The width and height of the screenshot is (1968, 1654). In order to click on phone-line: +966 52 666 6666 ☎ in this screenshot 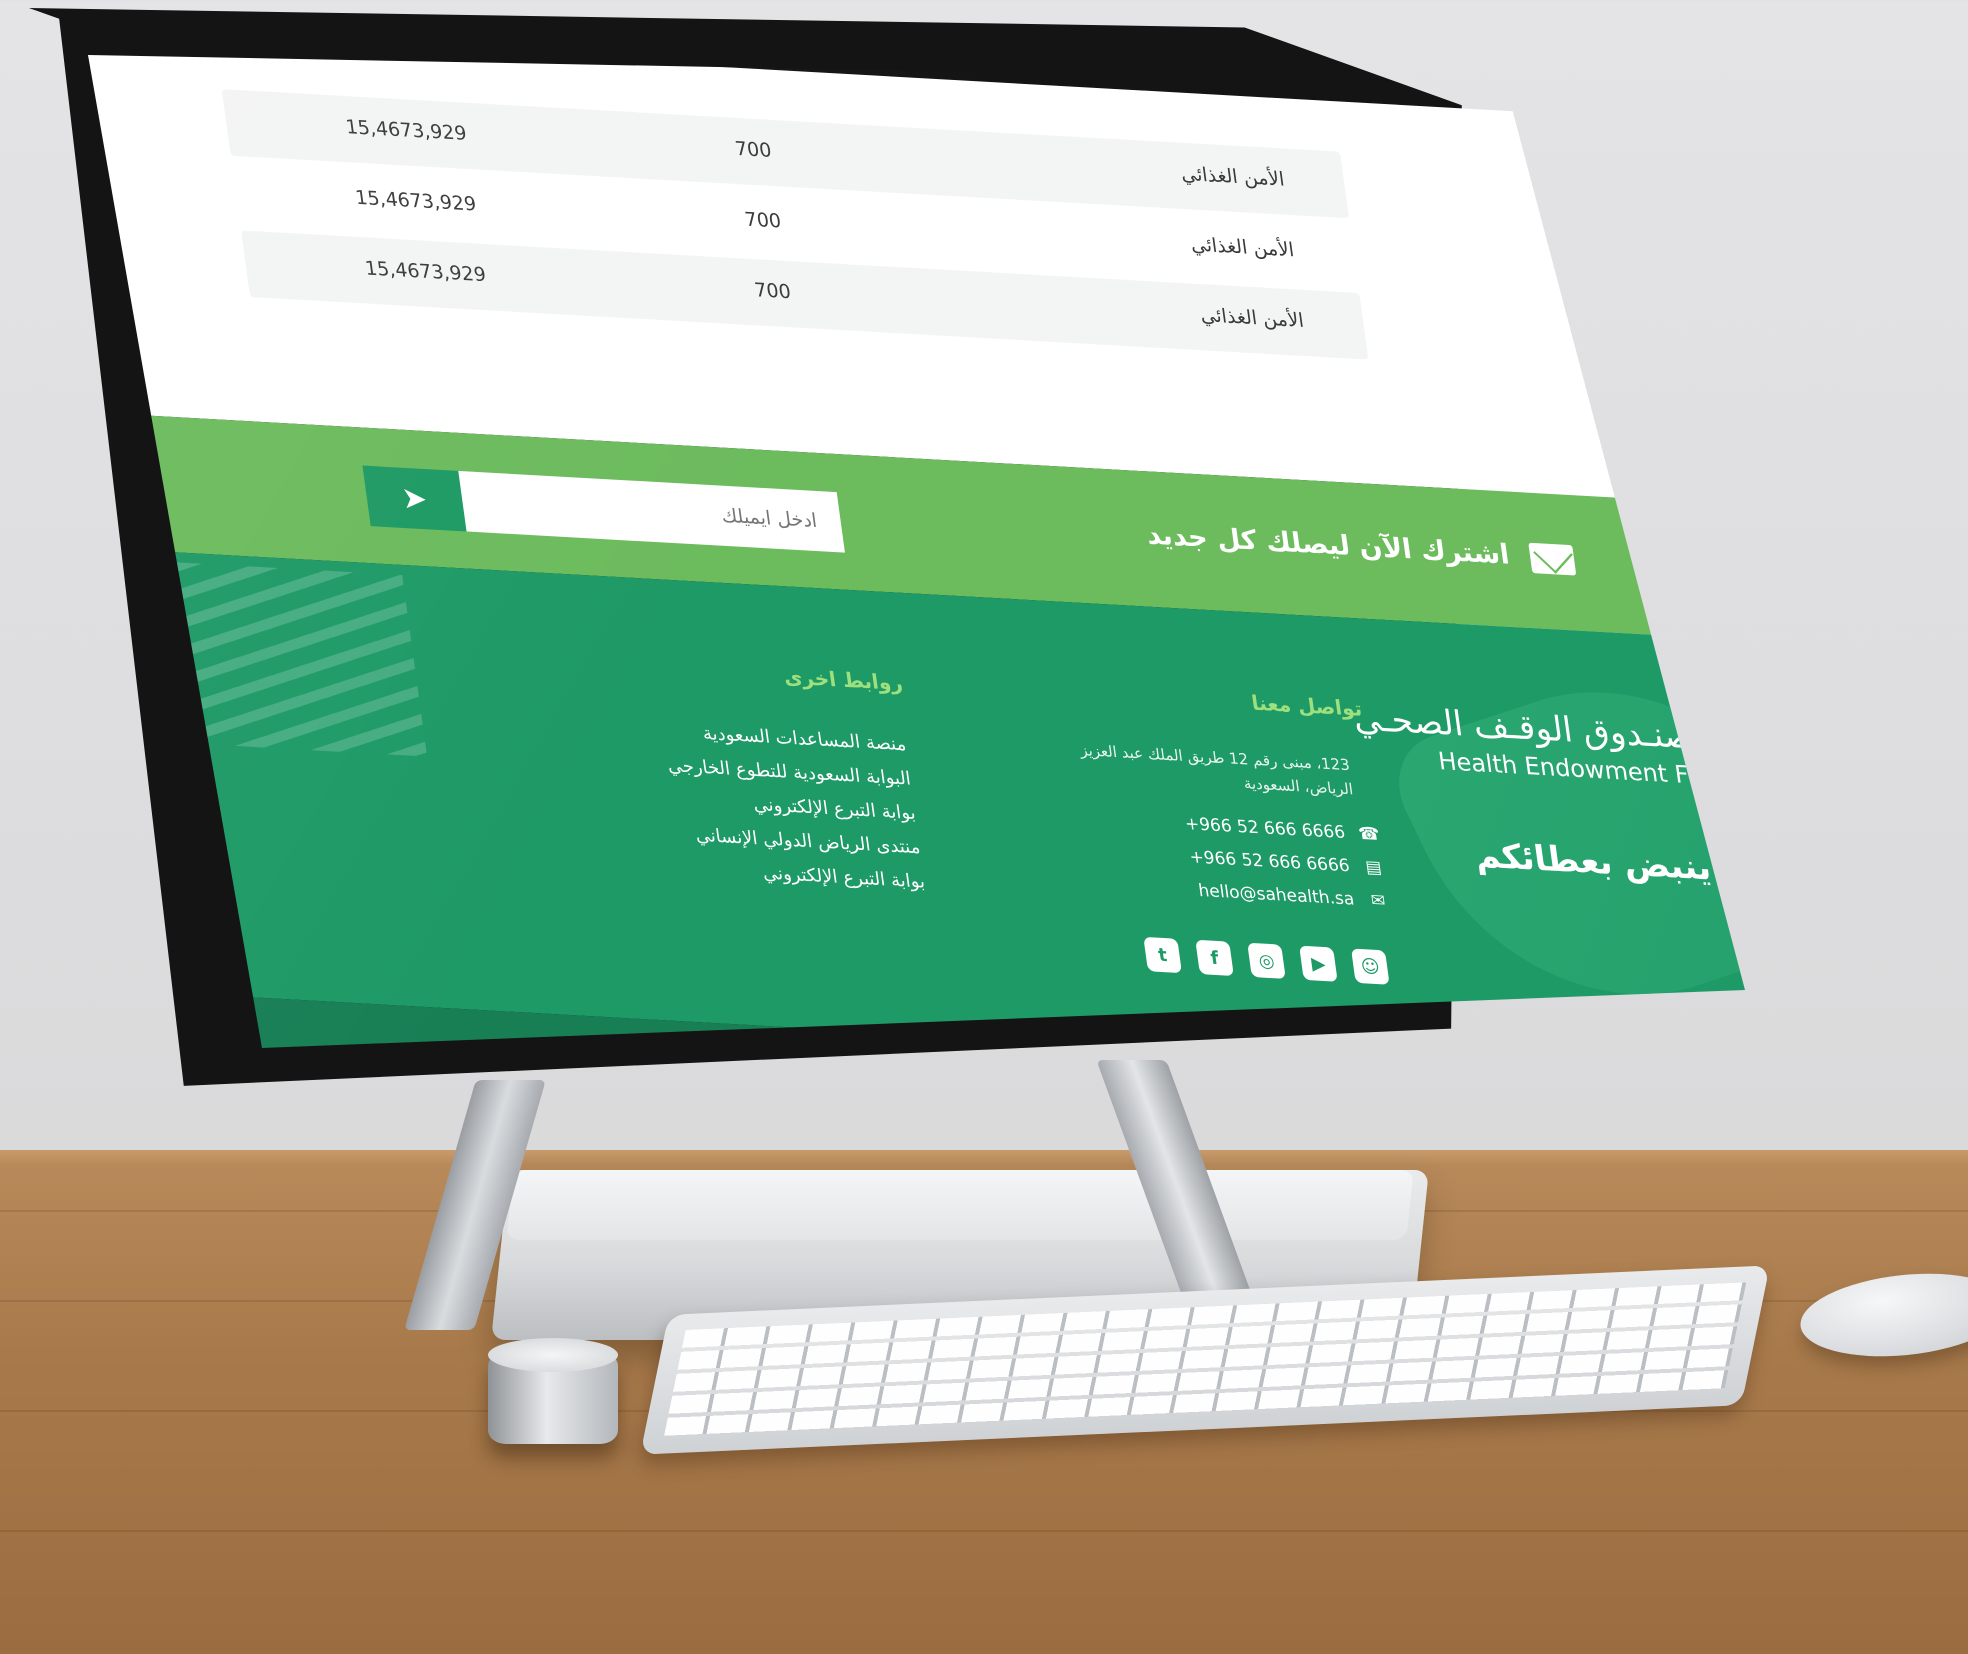, I will do `click(1282, 829)`.